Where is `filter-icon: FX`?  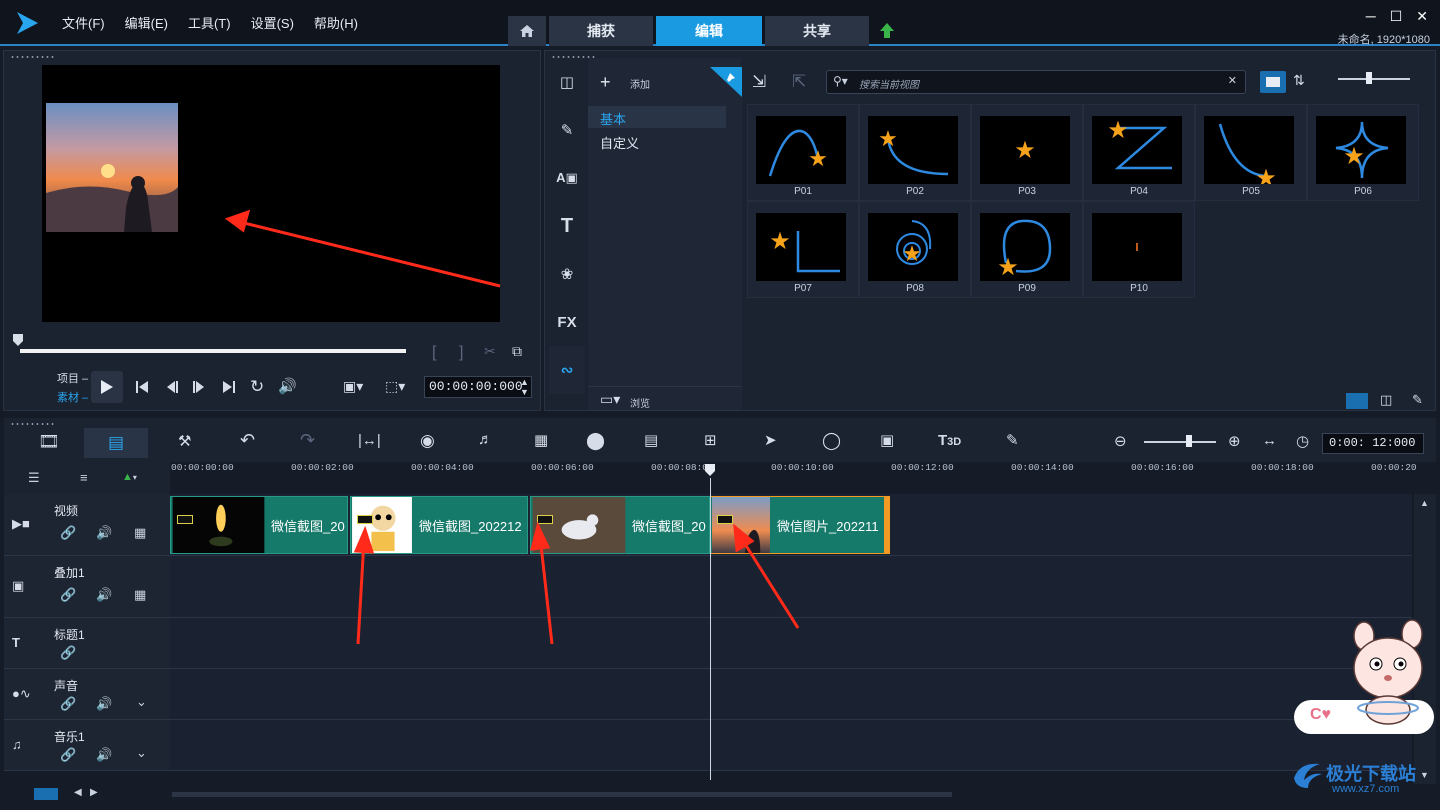
filter-icon: FX is located at coordinates (567, 322).